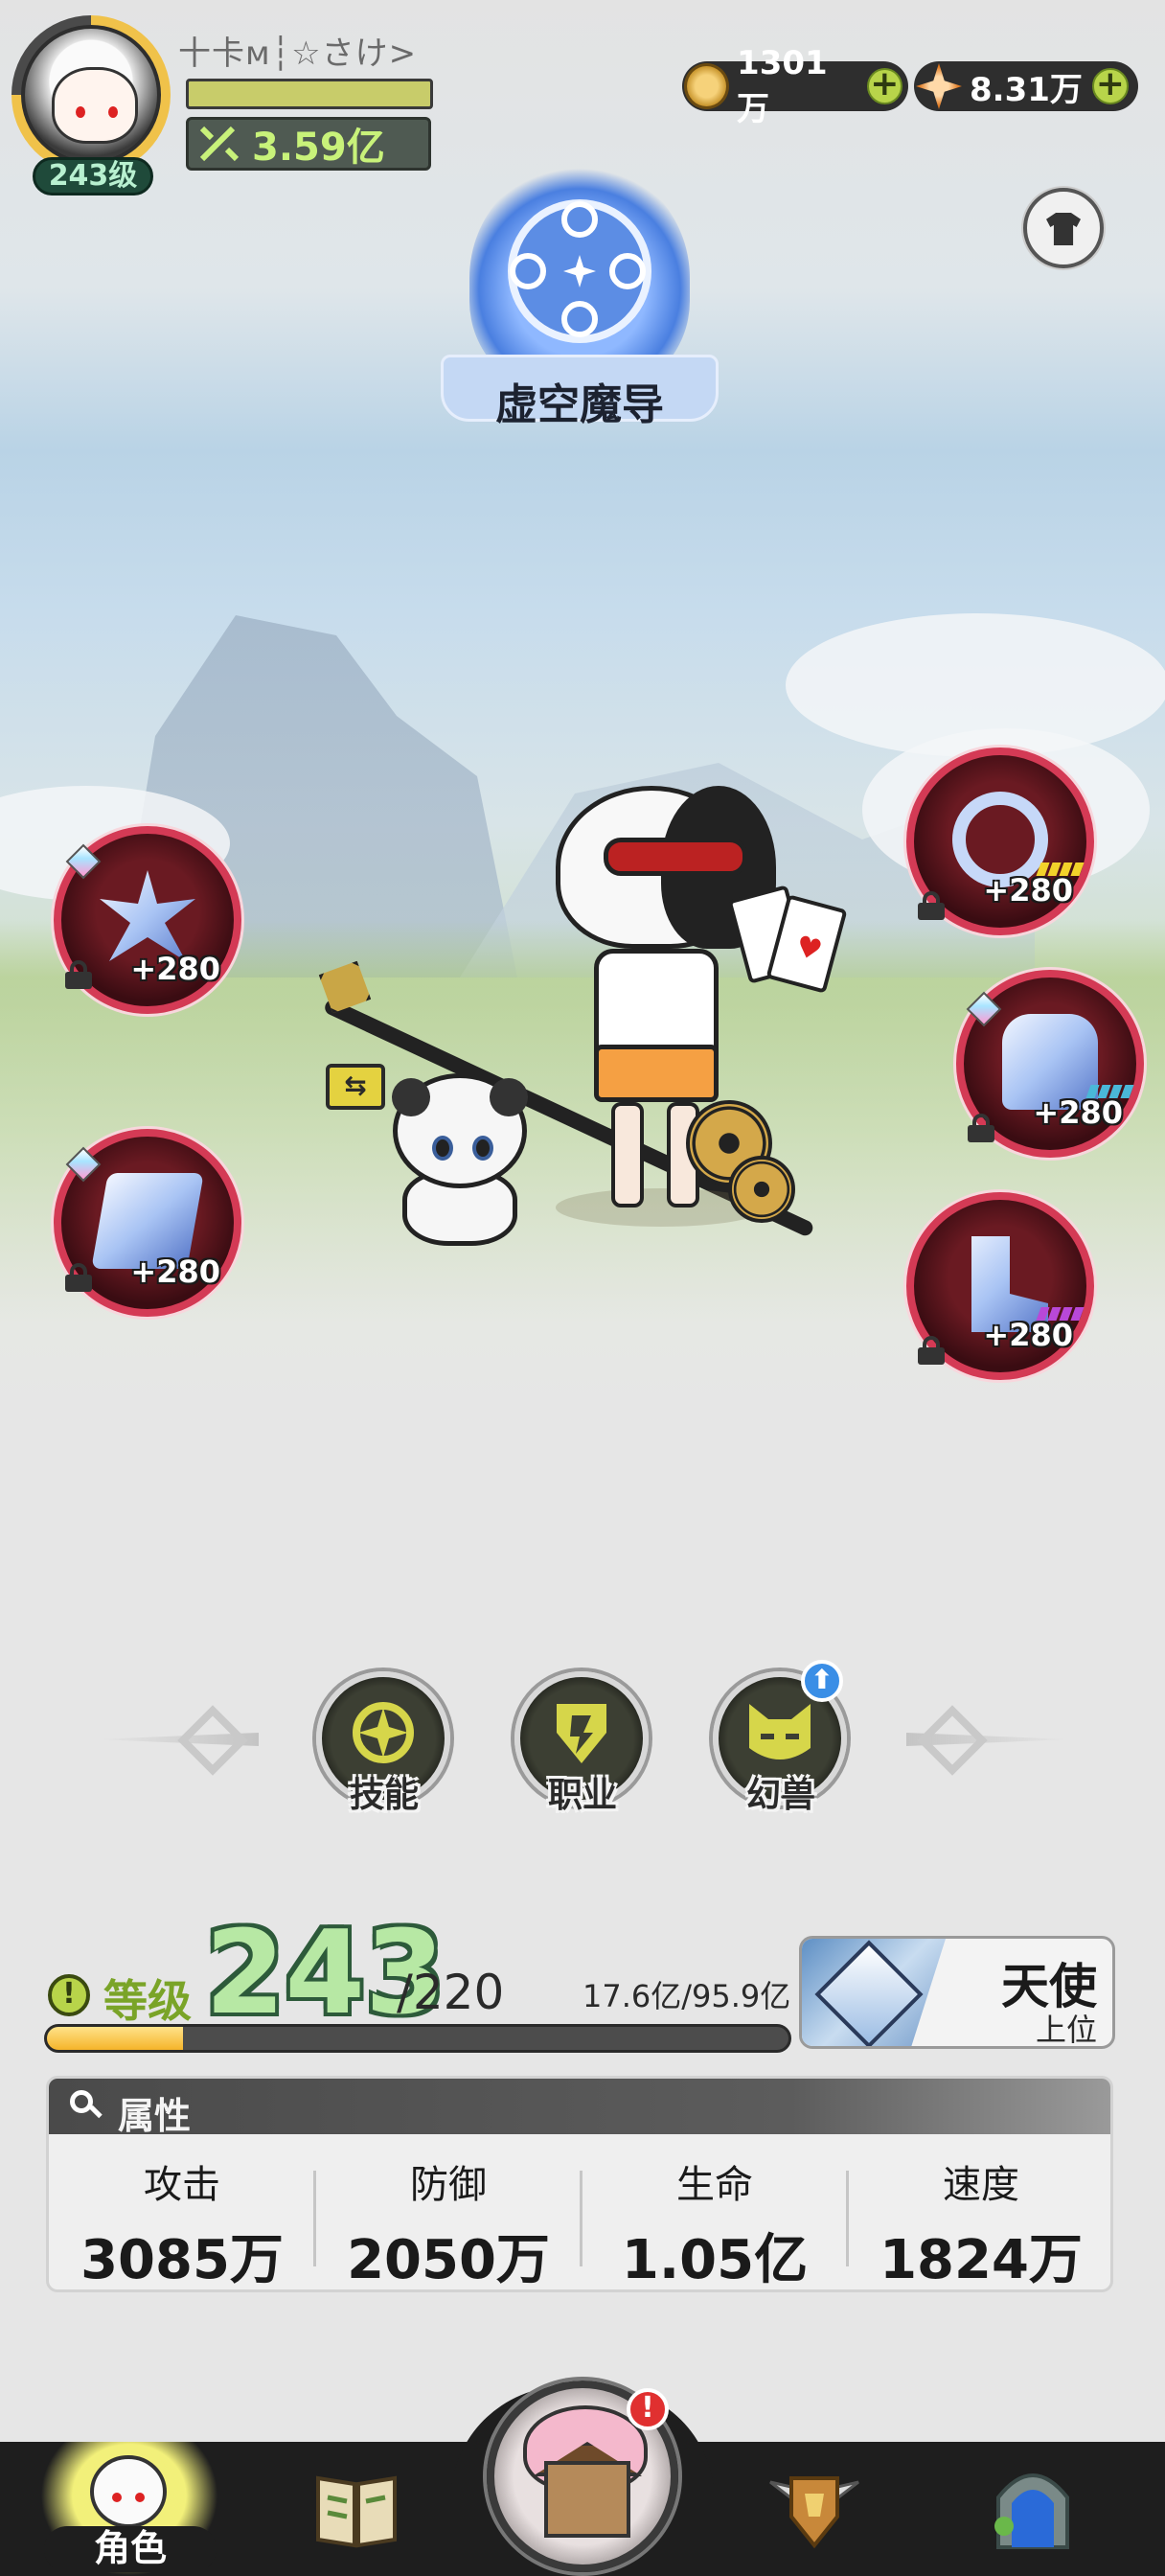 The image size is (1165, 2576). Describe the element at coordinates (69, 1995) in the screenshot. I see `info-icon: !` at that location.